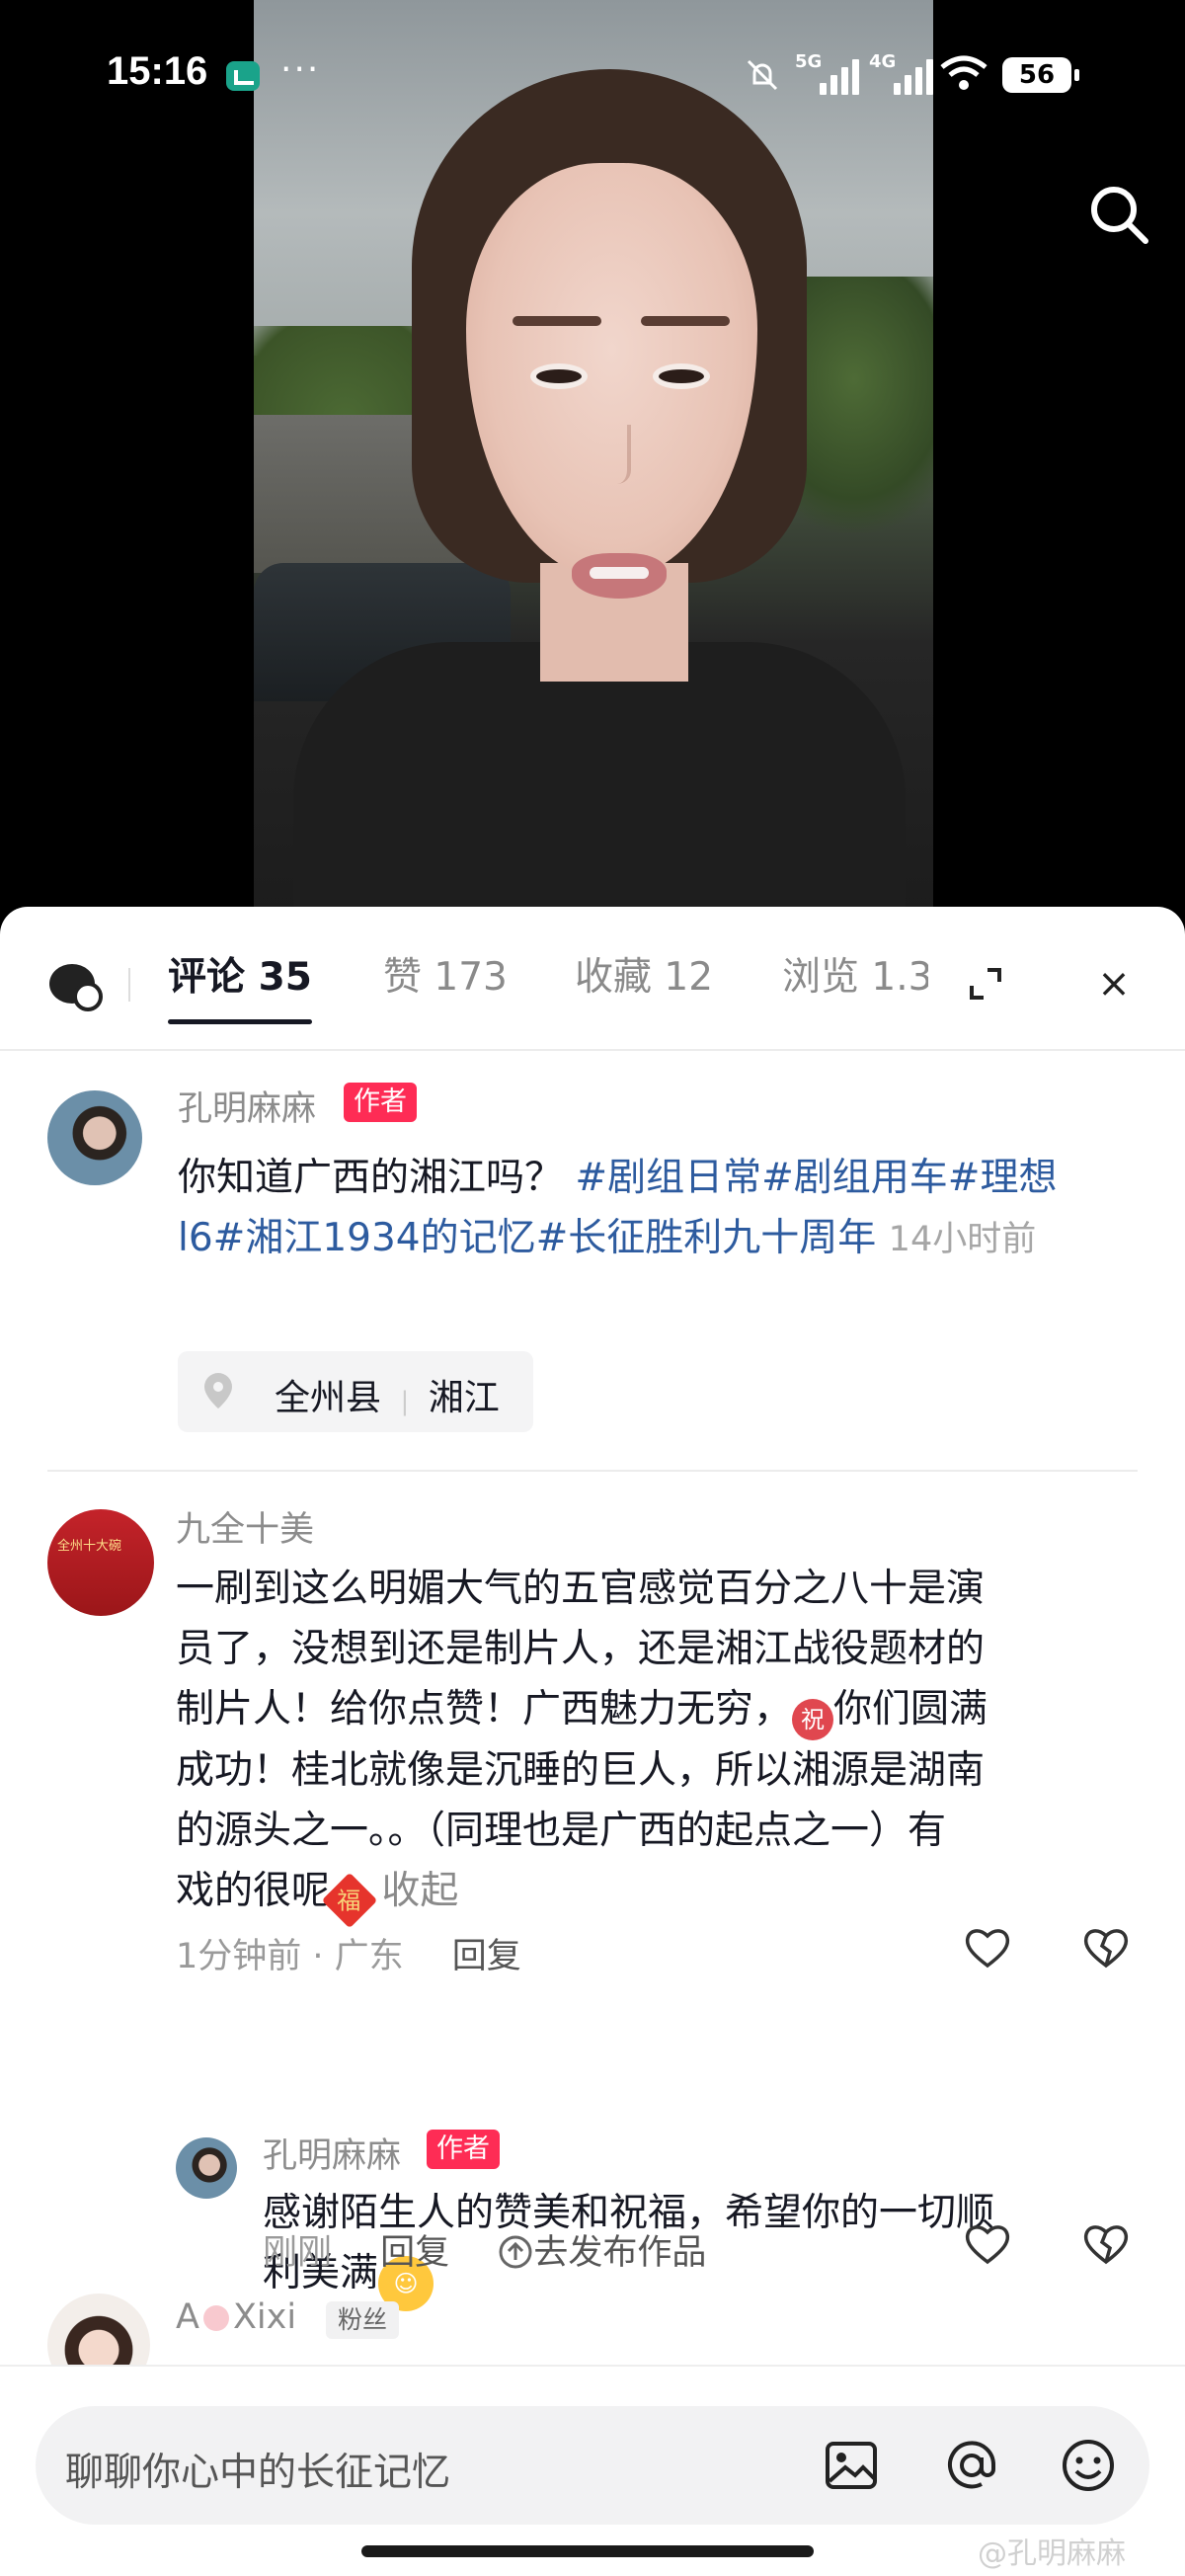  What do you see at coordinates (592, 1471) in the screenshot?
I see `divider` at bounding box center [592, 1471].